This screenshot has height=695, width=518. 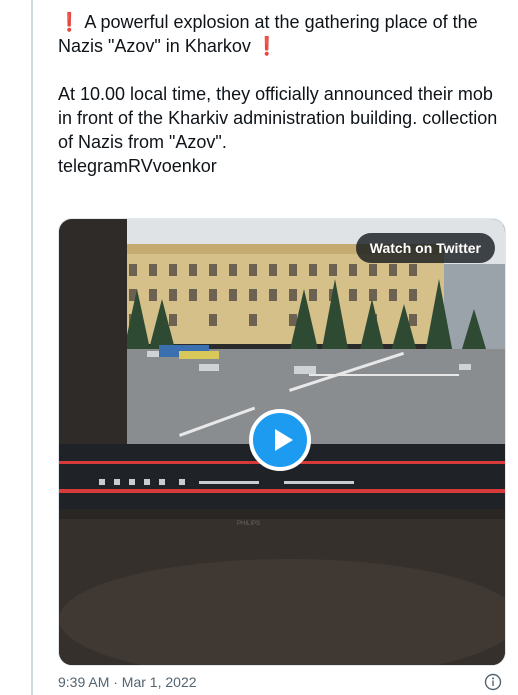 I want to click on tweet-timestamp: 9:39 AM · Mar 1, 2022, so click(x=127, y=682).